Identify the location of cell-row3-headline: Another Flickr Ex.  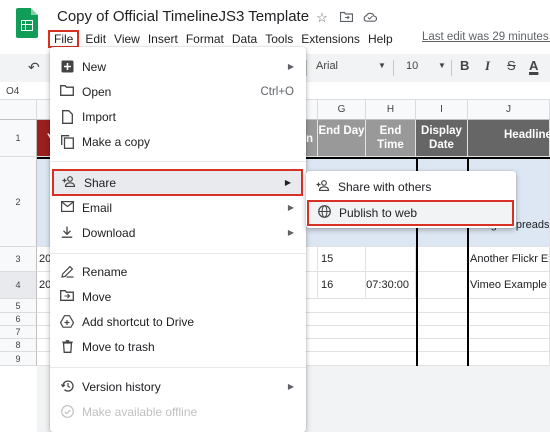
(509, 259).